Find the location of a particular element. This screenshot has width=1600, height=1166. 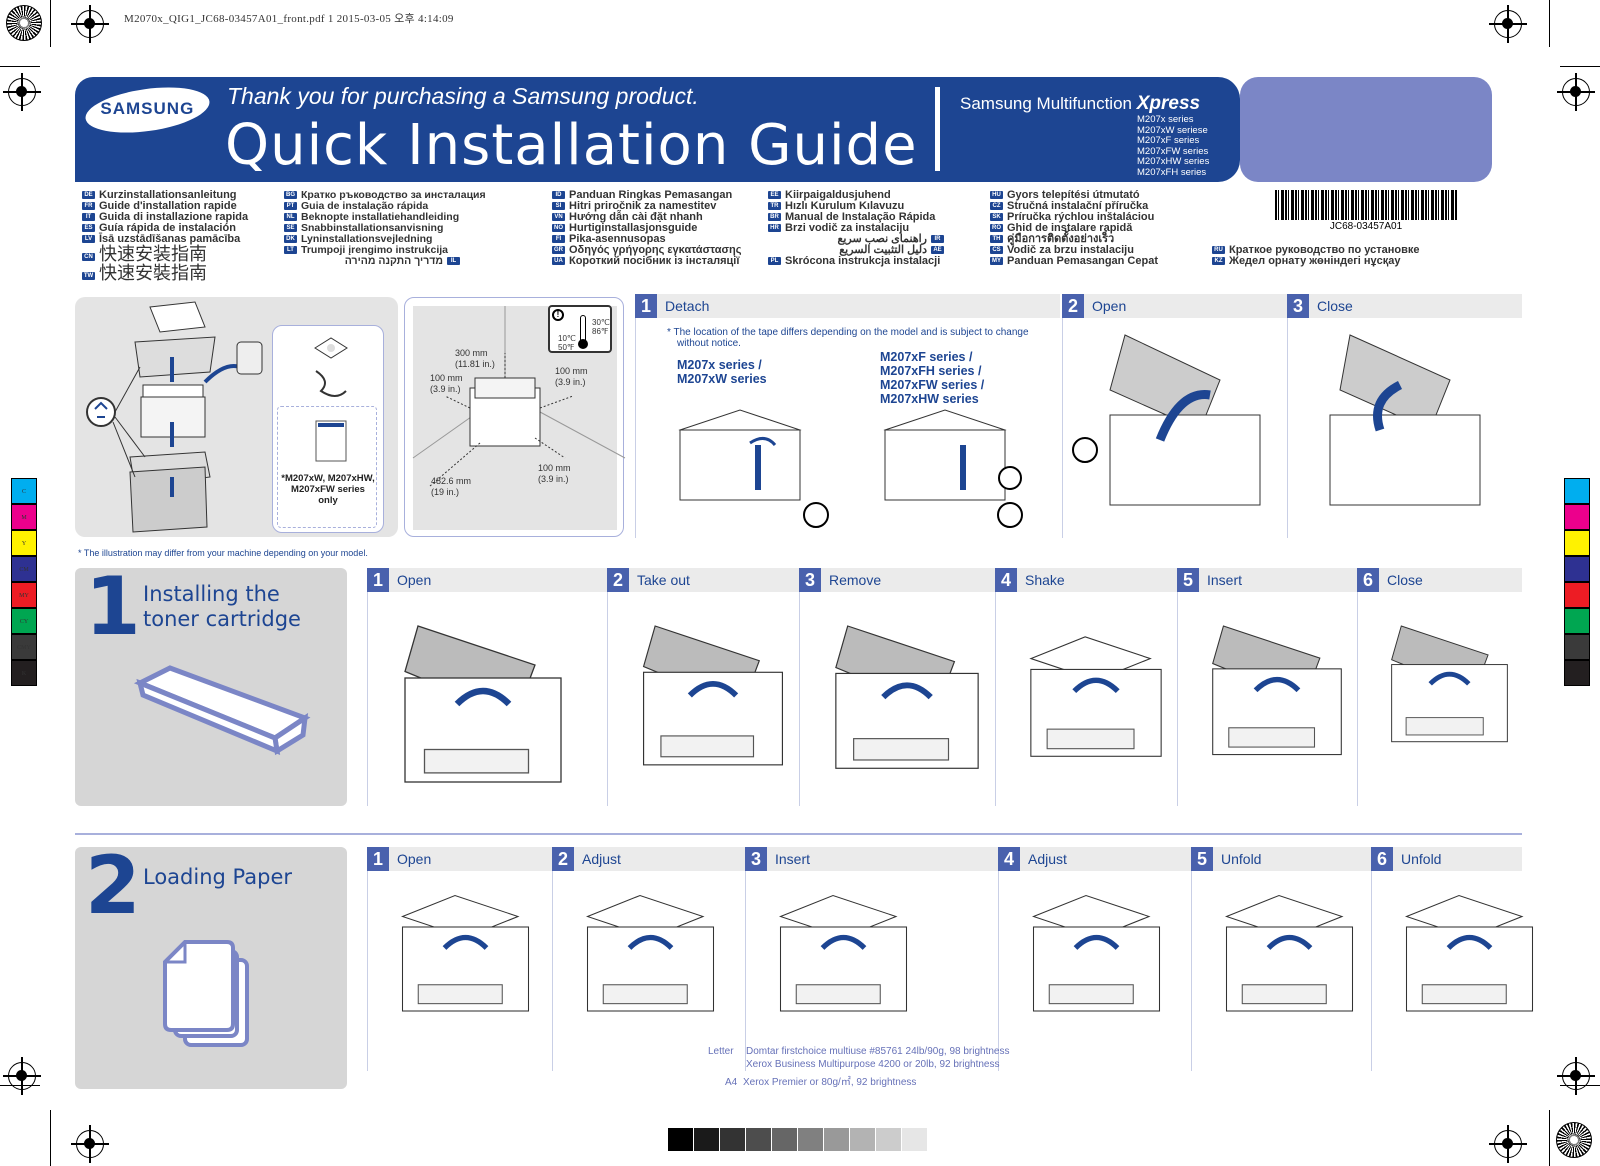

step-header: 2 Adjust is located at coordinates (648, 859).